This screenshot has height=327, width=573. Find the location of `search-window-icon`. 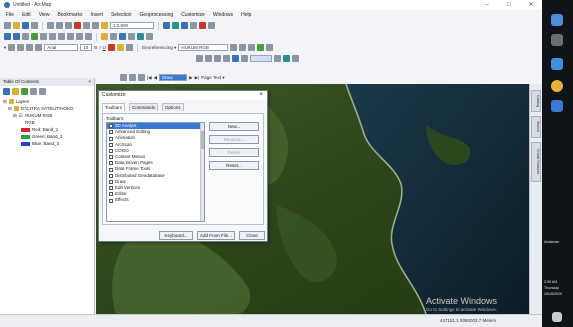

search-window-icon is located at coordinates (193, 25).